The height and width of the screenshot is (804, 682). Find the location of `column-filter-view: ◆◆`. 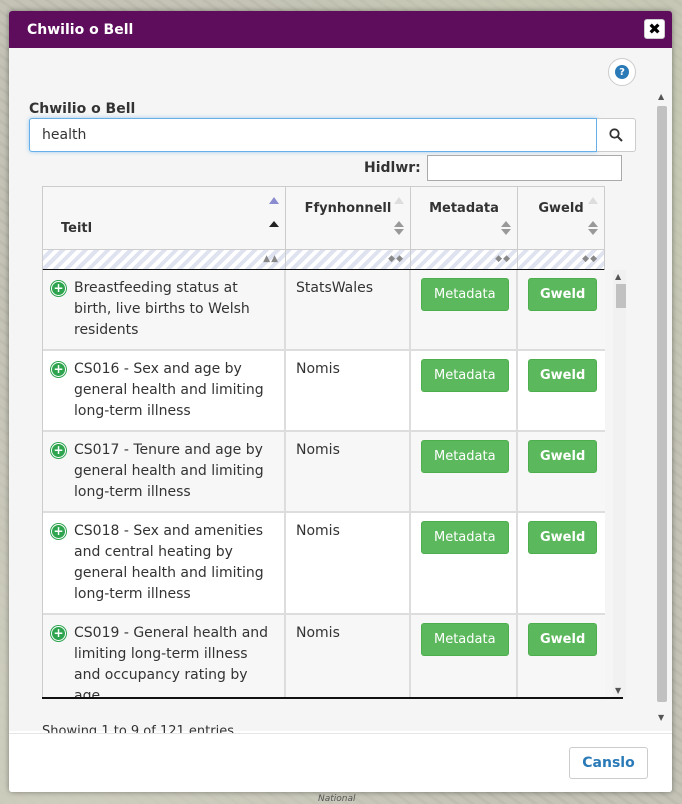

column-filter-view: ◆◆ is located at coordinates (561, 259).